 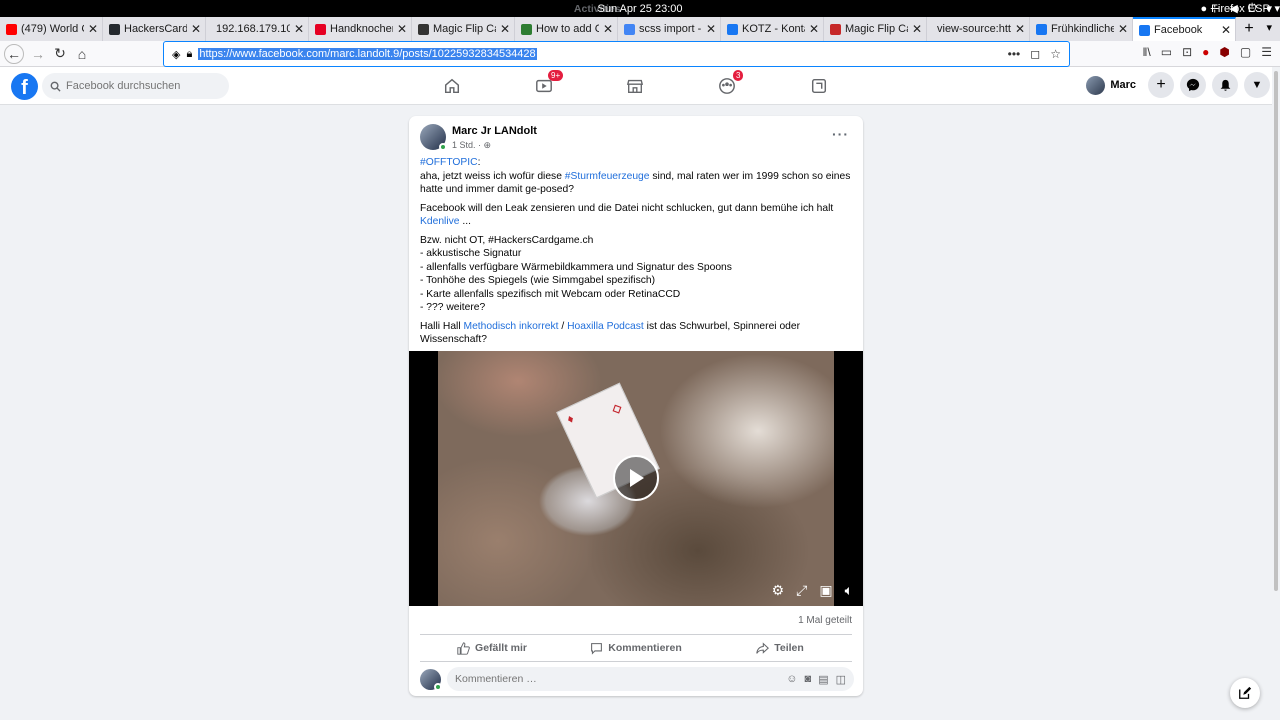 I want to click on browser-tab: view-source:http ✕, so click(x=978, y=29).